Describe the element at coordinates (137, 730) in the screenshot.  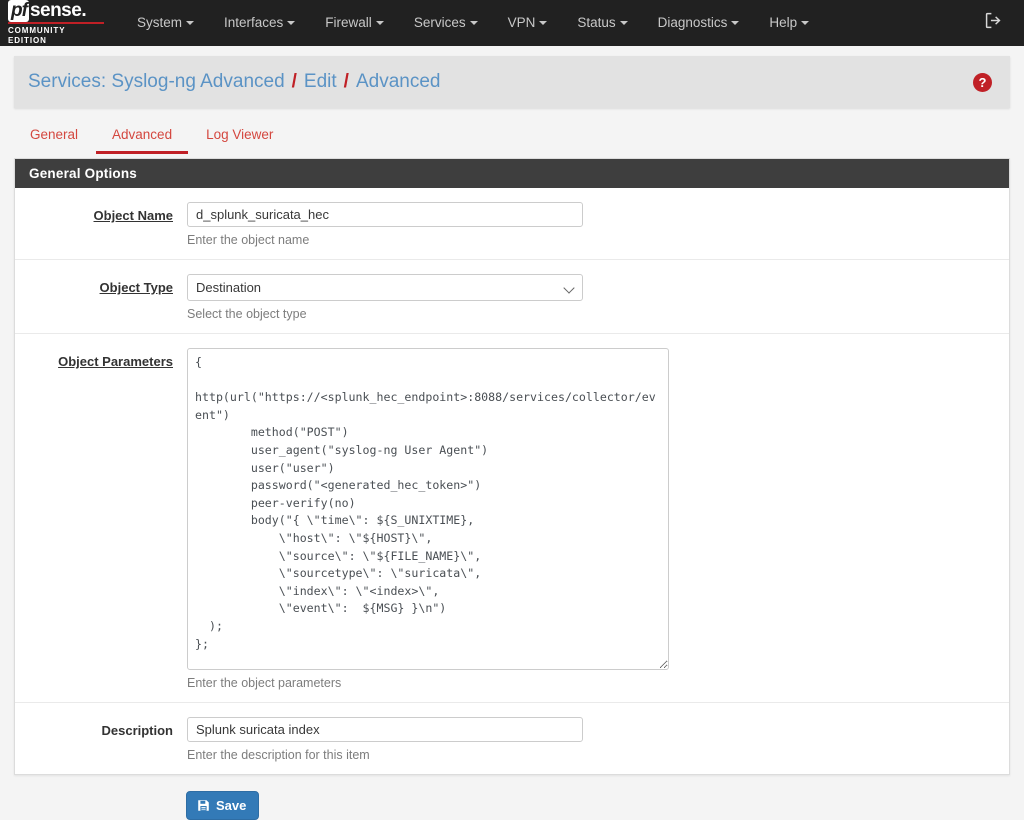
I see `description-label: Description` at that location.